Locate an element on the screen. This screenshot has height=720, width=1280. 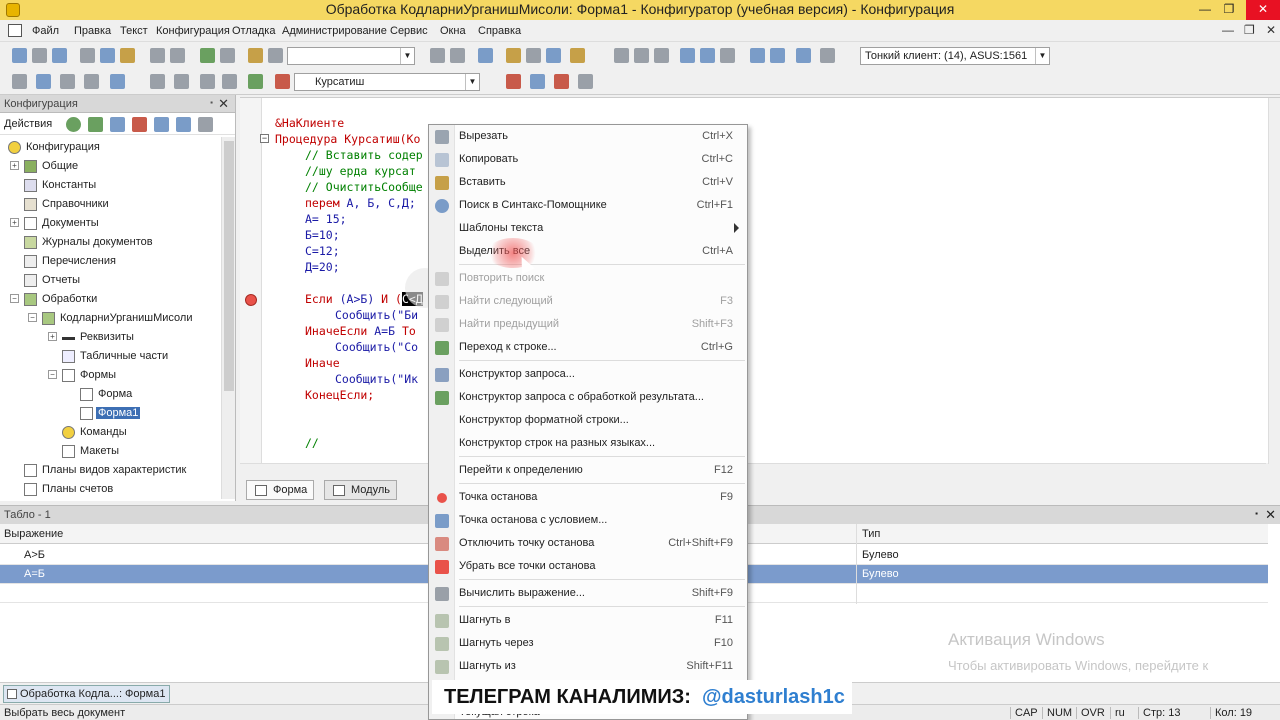
system-menu-icon is located at coordinates (15, 30).